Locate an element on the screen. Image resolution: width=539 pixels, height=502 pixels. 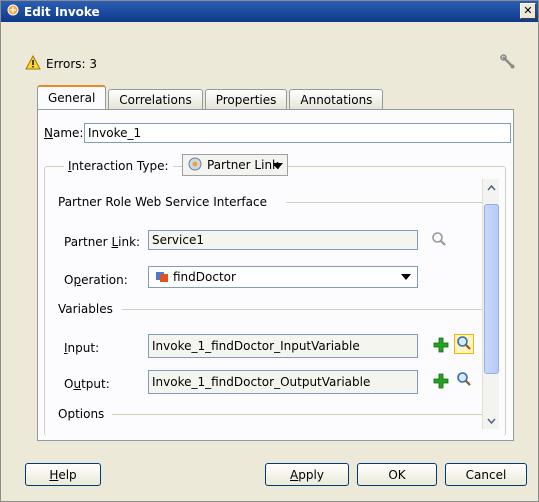
output-label: Output: is located at coordinates (87, 384).